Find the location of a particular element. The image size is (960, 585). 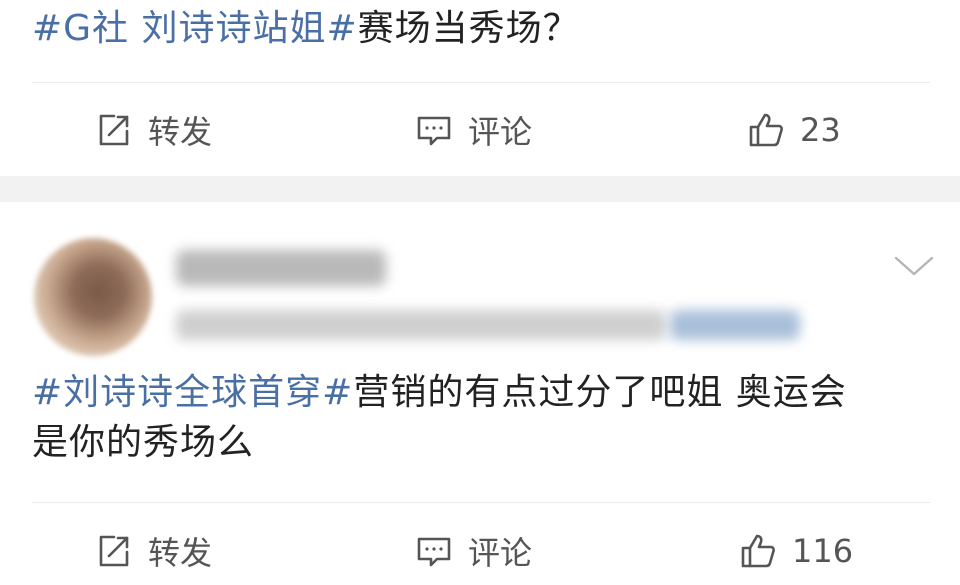

chevron-down-icon is located at coordinates (914, 265).